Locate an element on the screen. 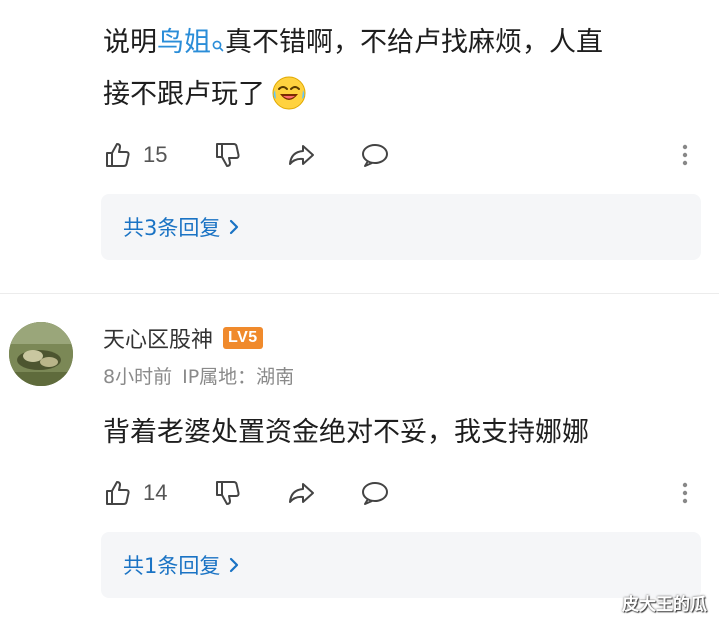 The width and height of the screenshot is (719, 626). comment-text-line1: 说明鸟姐 真不错啊，不给卢找麻烦，人直 is located at coordinates (353, 43).